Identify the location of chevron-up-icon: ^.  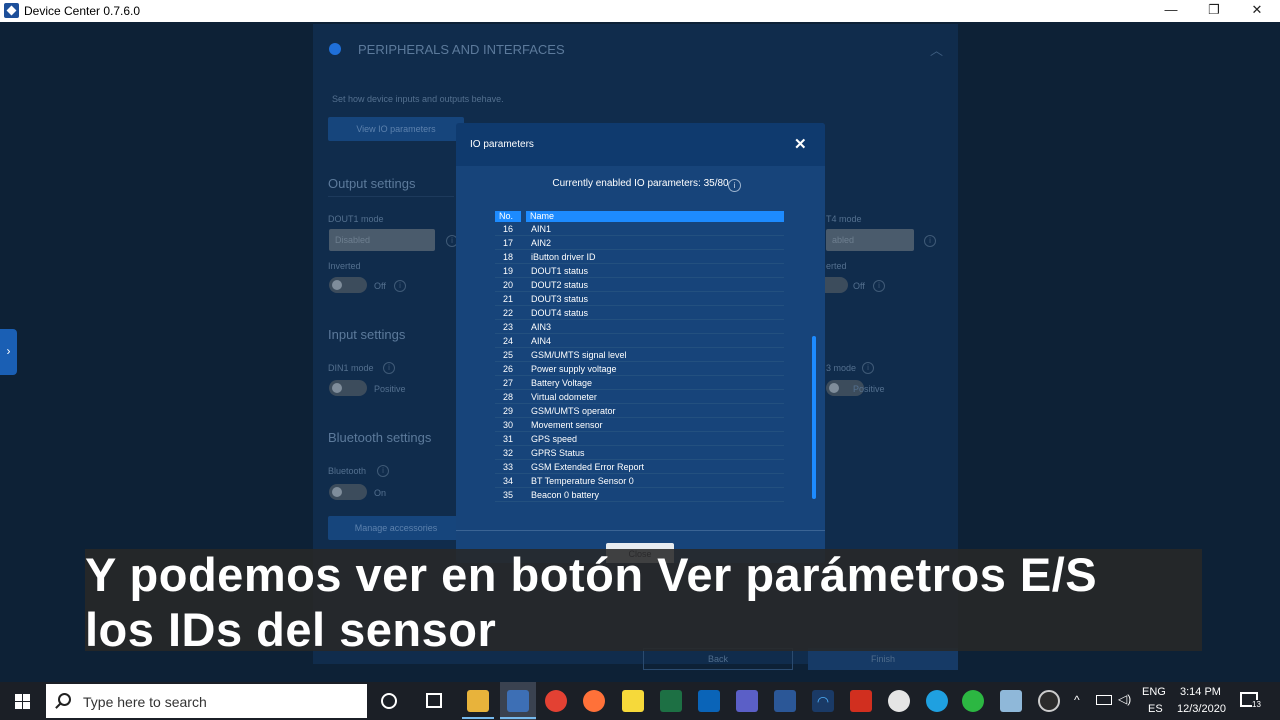
(1077, 700).